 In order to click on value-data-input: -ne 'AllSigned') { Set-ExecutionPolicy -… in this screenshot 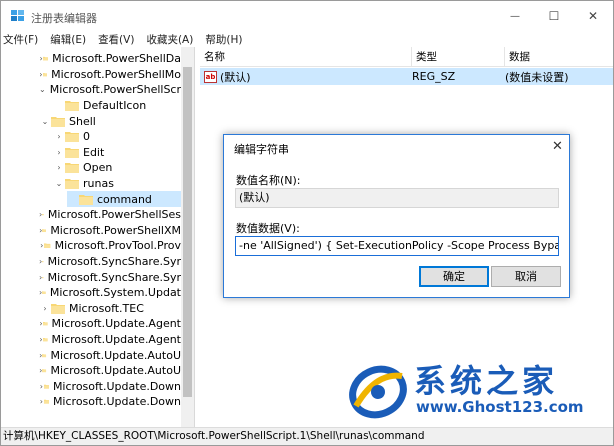, I will do `click(397, 246)`.